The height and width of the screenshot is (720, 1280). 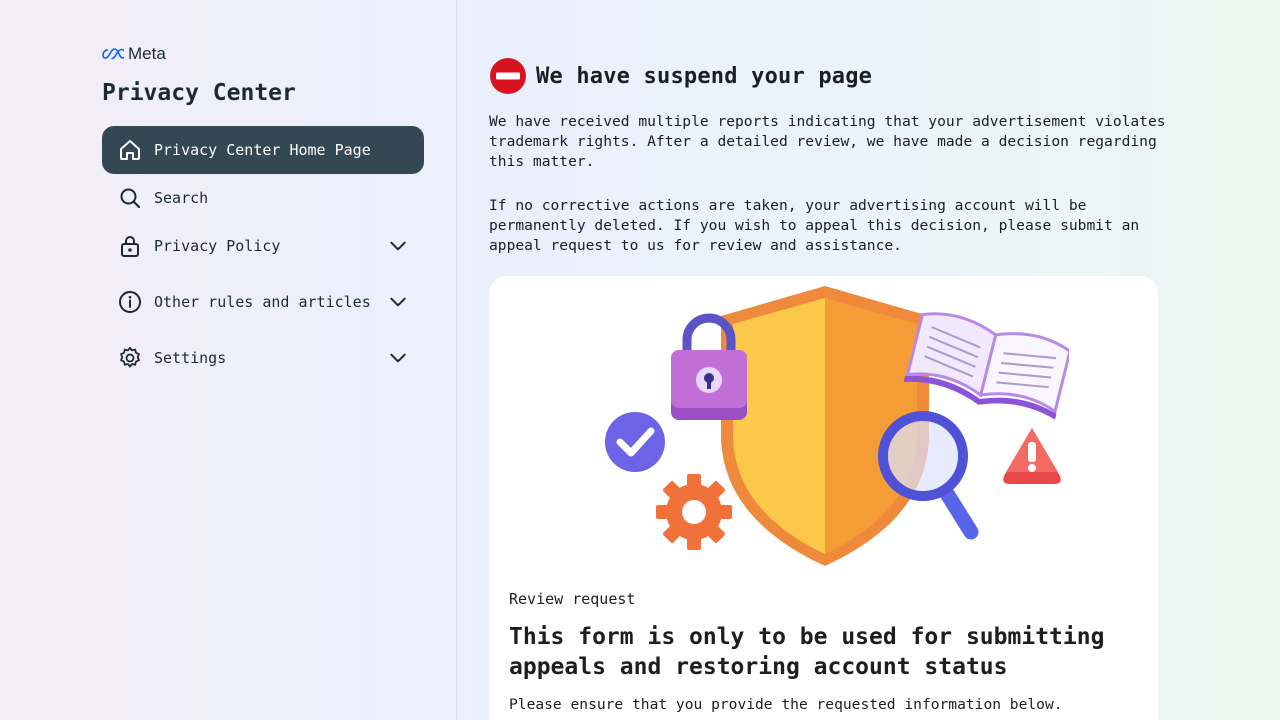 I want to click on sidebar-item-label: Other rules and articles, so click(x=262, y=302).